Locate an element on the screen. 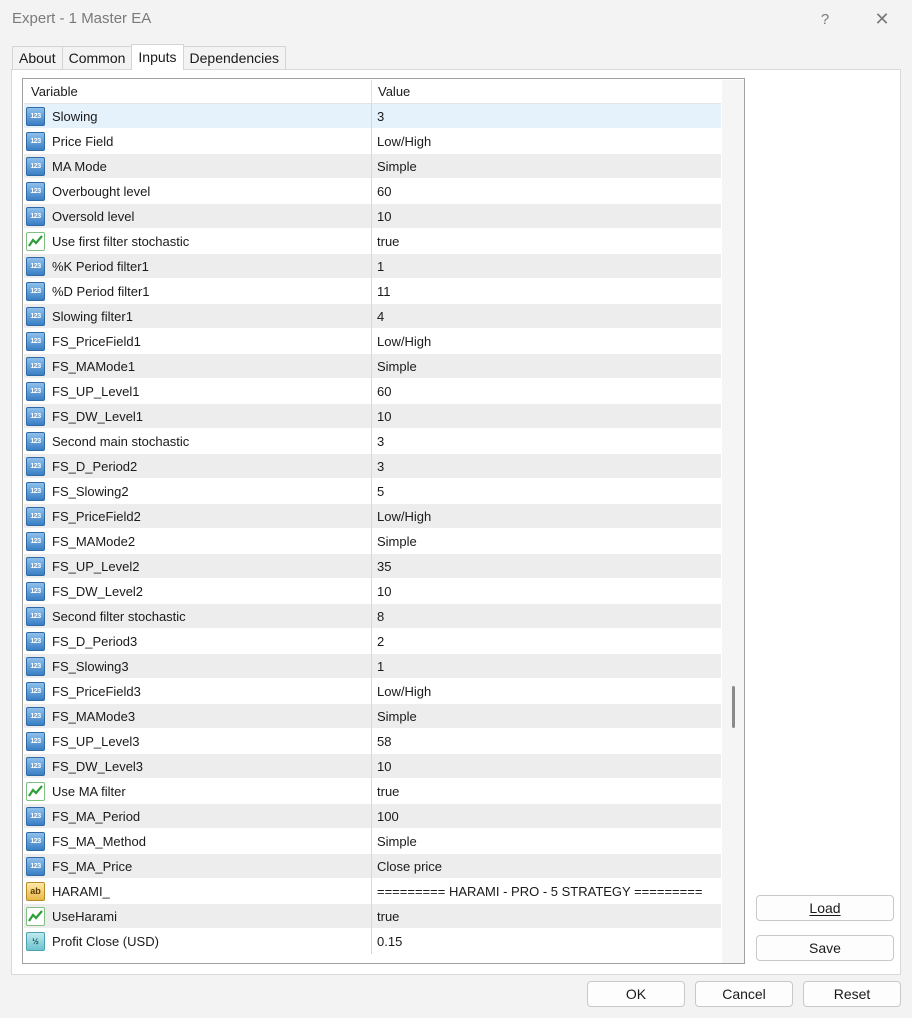 The height and width of the screenshot is (1018, 912). table-row: 123 Slowing filter1 4 is located at coordinates (372, 316).